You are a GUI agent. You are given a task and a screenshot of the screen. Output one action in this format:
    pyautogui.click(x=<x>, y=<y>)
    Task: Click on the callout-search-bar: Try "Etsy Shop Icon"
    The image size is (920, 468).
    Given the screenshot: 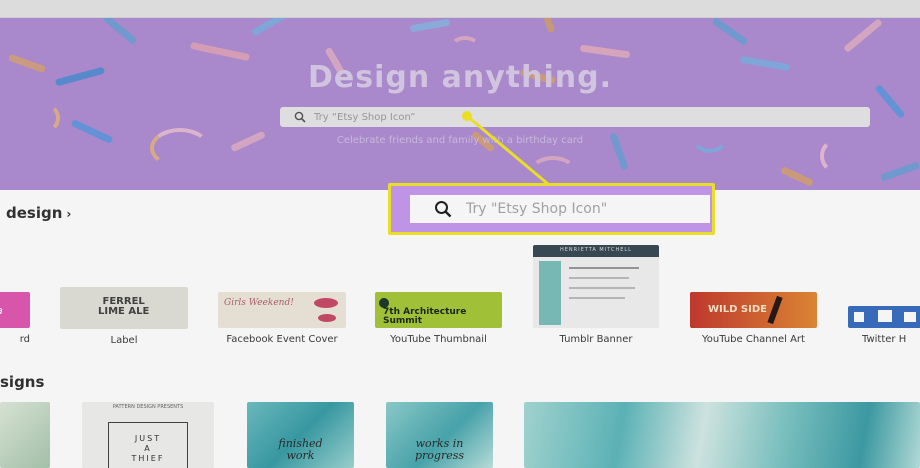 What is the action you would take?
    pyautogui.click(x=560, y=209)
    